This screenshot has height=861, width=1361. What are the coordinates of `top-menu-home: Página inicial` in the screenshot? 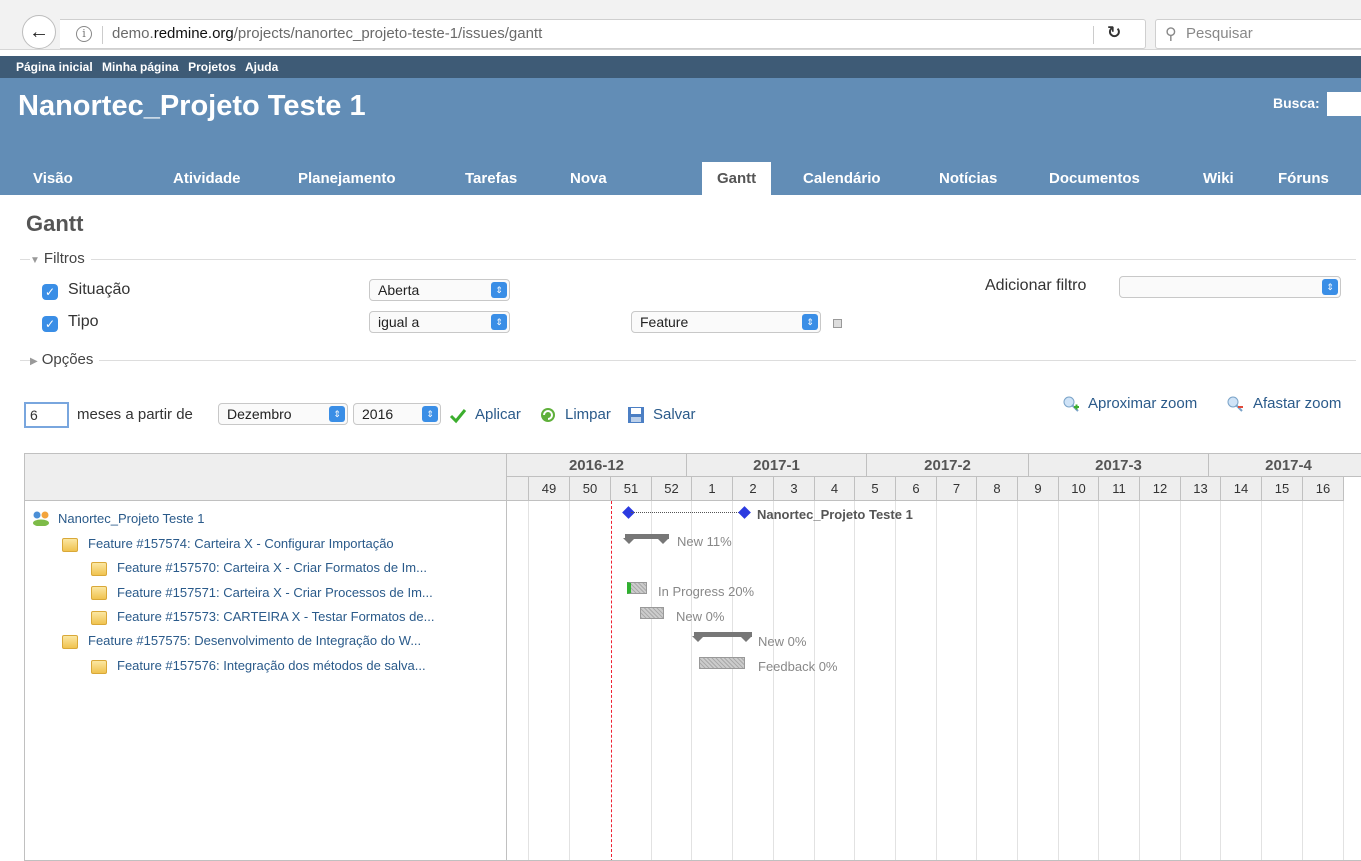 It's located at (54, 67).